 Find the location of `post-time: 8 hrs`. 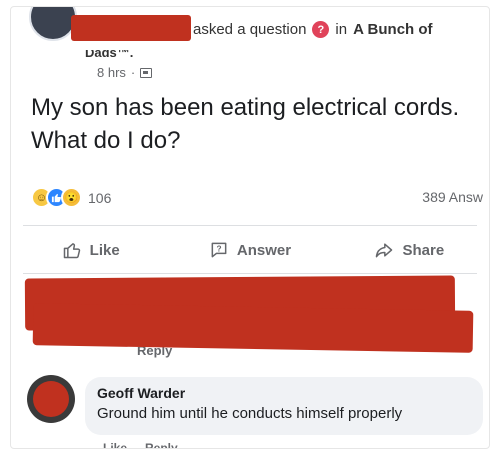

post-time: 8 hrs is located at coordinates (111, 72).